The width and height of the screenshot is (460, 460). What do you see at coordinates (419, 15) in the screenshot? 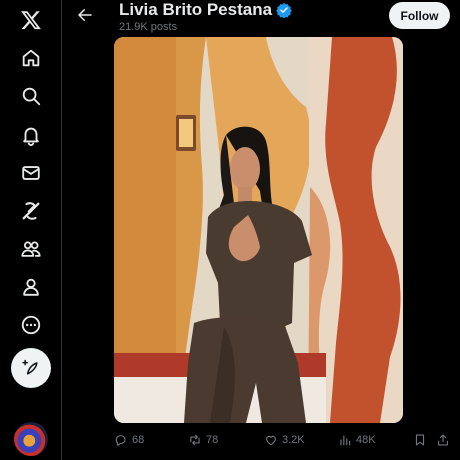
I see `follow-button: Follow` at bounding box center [419, 15].